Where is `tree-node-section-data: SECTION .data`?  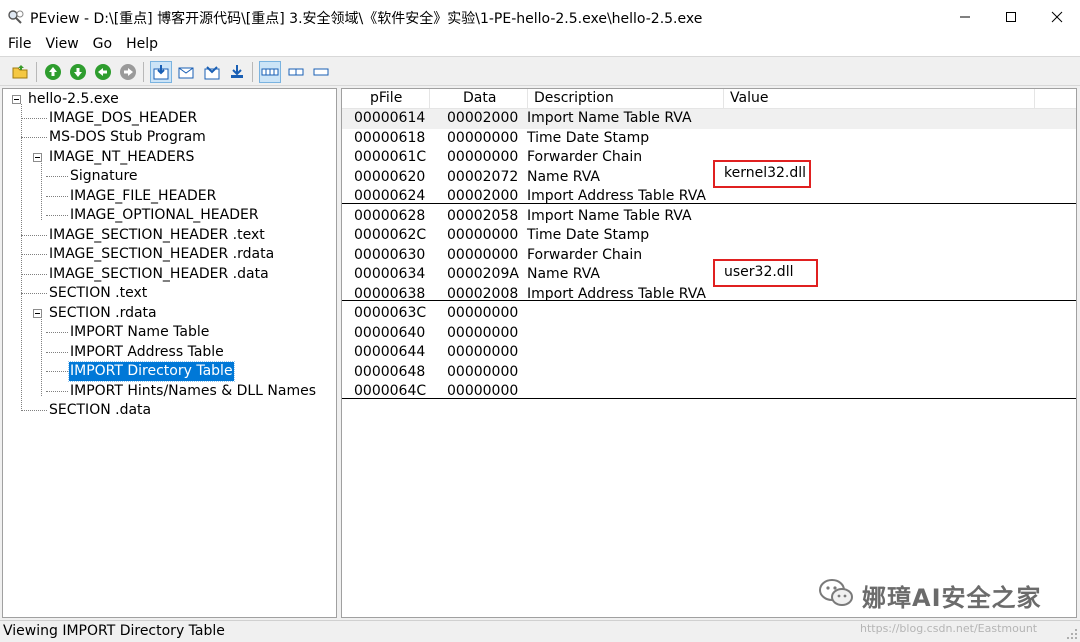
tree-node-section-data: SECTION .data is located at coordinates (100, 410).